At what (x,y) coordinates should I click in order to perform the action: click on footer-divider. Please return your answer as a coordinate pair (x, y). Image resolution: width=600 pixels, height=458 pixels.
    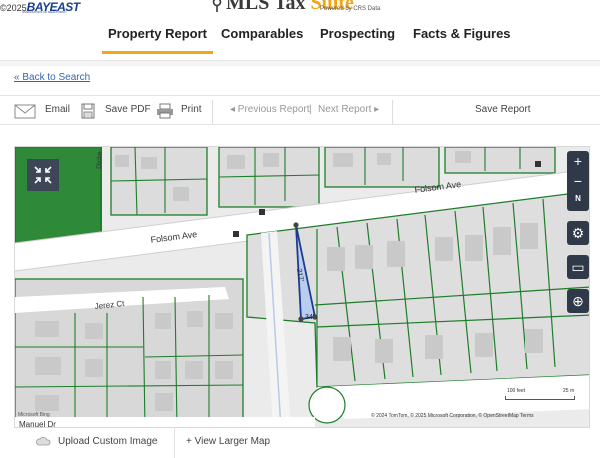
    Looking at the image, I should click on (174, 443).